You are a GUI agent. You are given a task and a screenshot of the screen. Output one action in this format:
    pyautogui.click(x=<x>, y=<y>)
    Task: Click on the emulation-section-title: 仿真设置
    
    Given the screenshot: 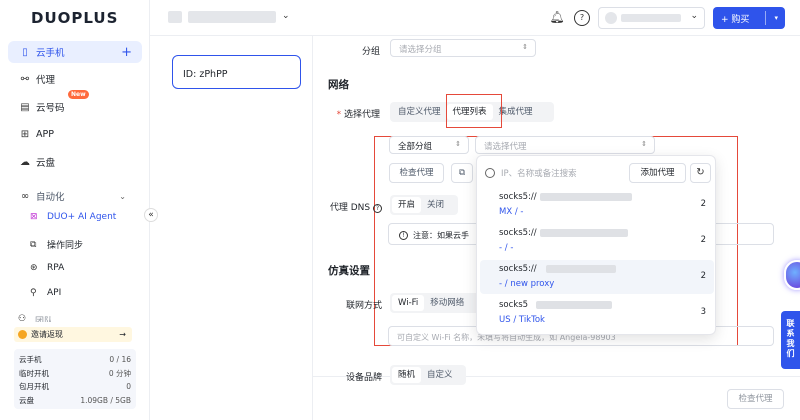 What is the action you would take?
    pyautogui.click(x=349, y=271)
    